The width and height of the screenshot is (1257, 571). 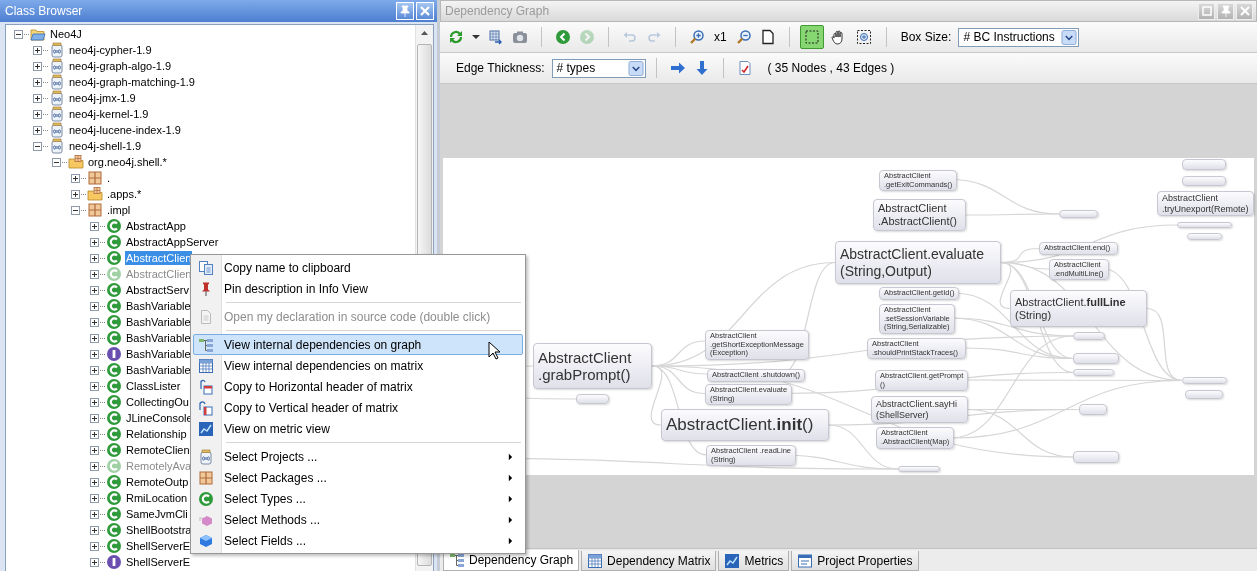 I want to click on graph-node, so click(x=1089, y=336).